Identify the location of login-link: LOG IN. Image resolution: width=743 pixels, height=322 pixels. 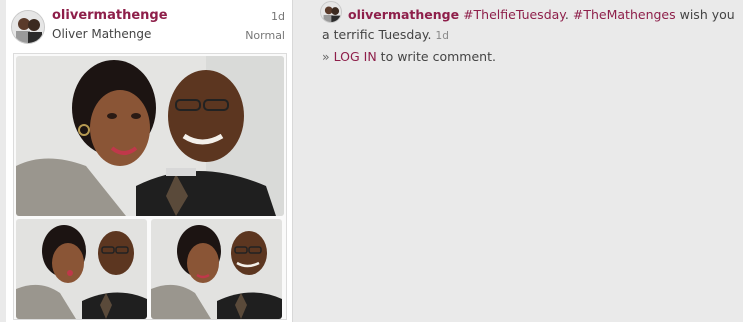
(355, 56).